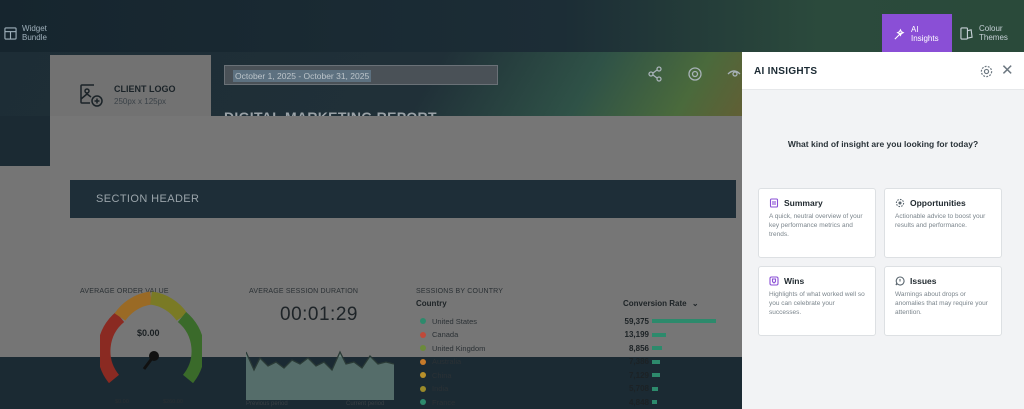 This screenshot has width=1024, height=409. What do you see at coordinates (365, 404) in the screenshot?
I see `duration-right-caption: Current period` at bounding box center [365, 404].